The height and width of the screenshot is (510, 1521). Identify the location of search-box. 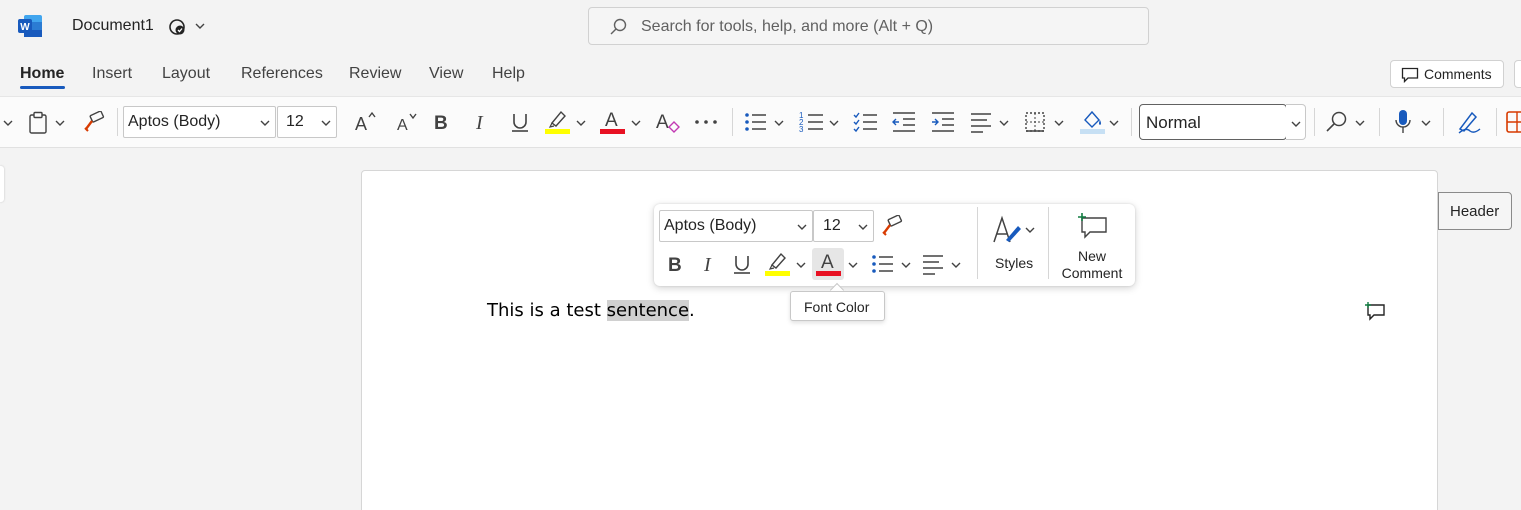
(868, 26).